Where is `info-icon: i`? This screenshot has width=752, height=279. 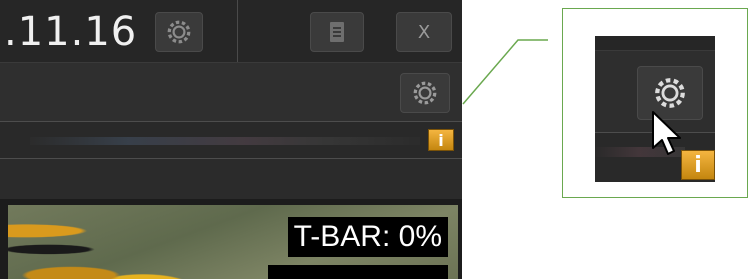 info-icon: i is located at coordinates (698, 165).